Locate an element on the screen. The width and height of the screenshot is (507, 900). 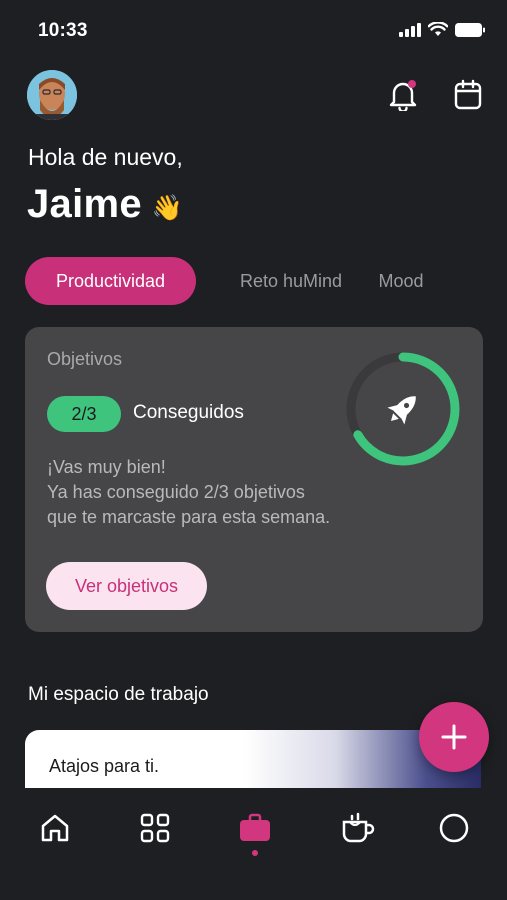
nav-grid is located at coordinates (155, 828).